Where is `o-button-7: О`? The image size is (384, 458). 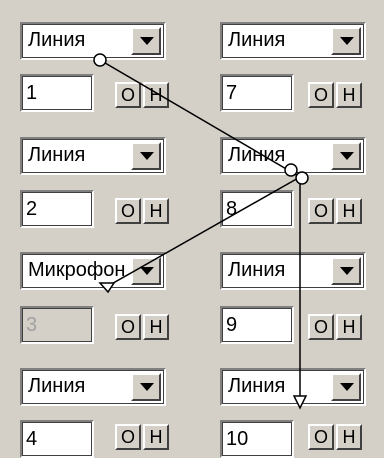
o-button-7: О is located at coordinates (321, 95).